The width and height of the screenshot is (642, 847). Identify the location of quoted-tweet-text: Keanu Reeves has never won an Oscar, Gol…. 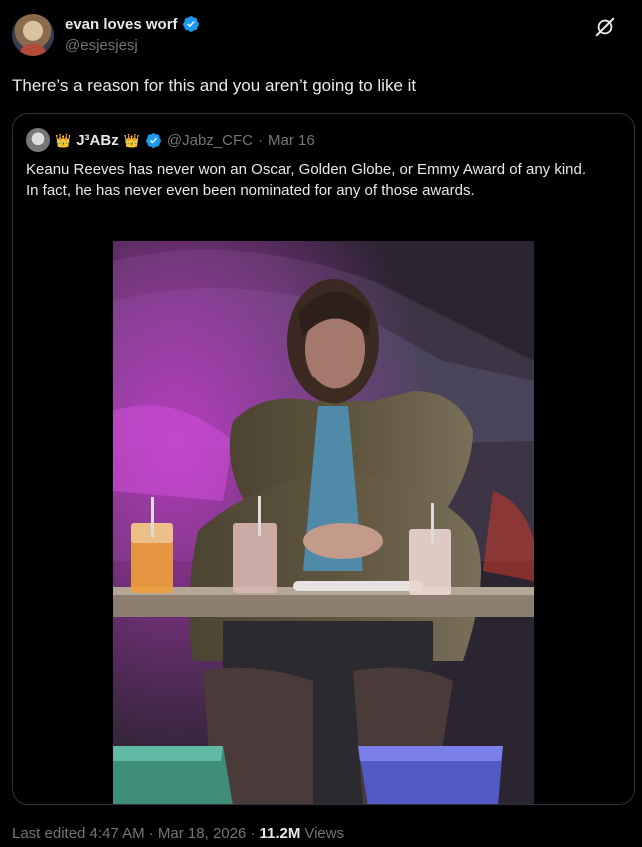
(321, 180).